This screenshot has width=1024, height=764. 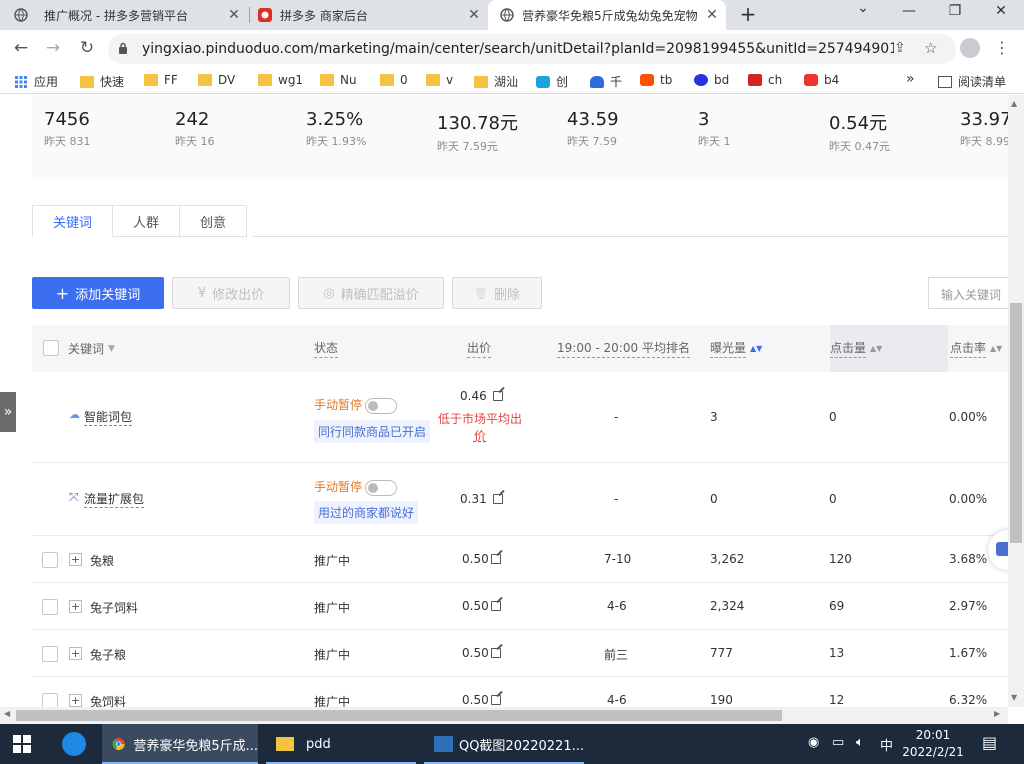 What do you see at coordinates (656, 80) in the screenshot?
I see `bookmark-link: tb` at bounding box center [656, 80].